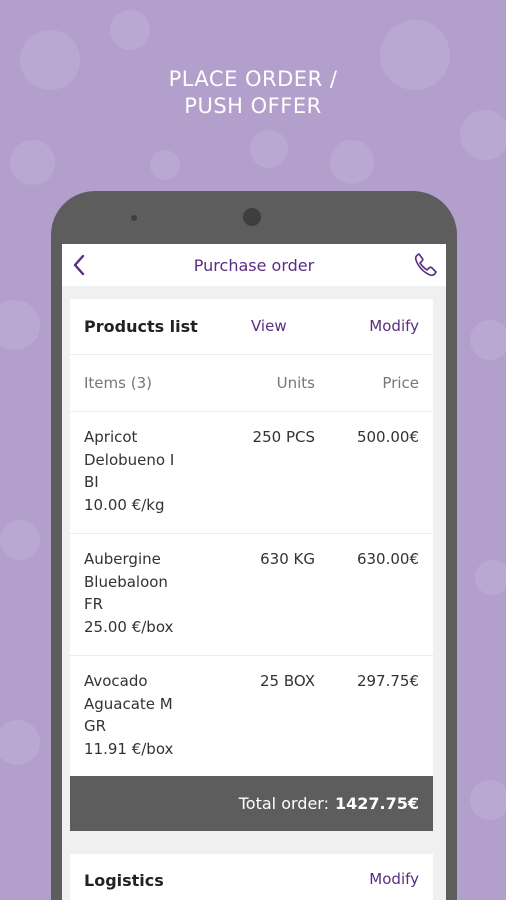 This screenshot has width=506, height=900. What do you see at coordinates (94, 604) in the screenshot?
I see `product-name-line: FR` at bounding box center [94, 604].